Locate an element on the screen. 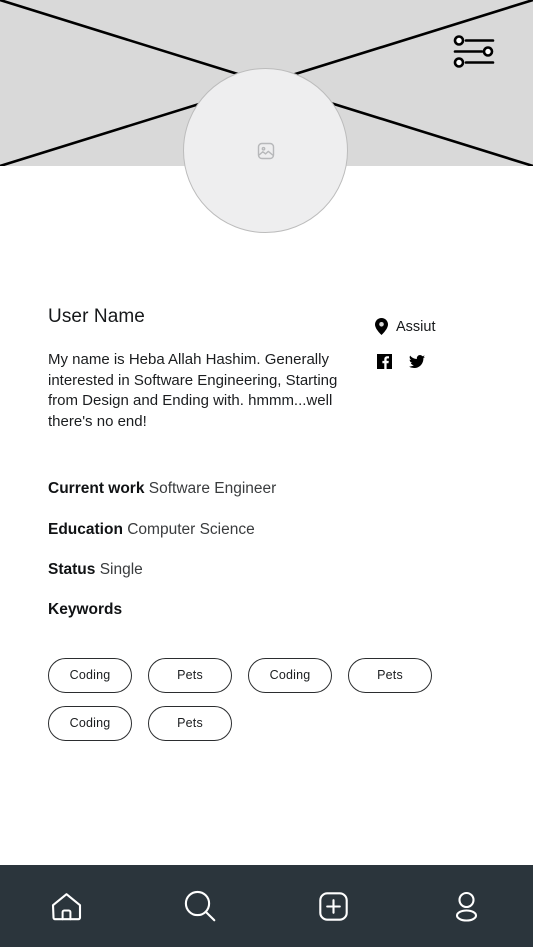  bottom-navigation is located at coordinates (266, 906).